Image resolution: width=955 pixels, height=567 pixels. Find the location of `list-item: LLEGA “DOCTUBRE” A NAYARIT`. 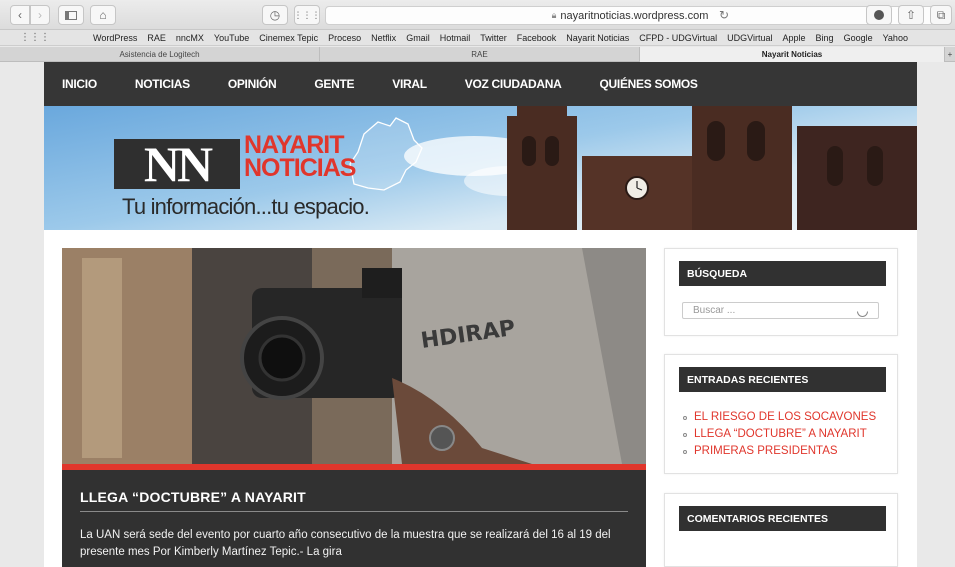

list-item: LLEGA “DOCTUBRE” A NAYARIT is located at coordinates (779, 434).